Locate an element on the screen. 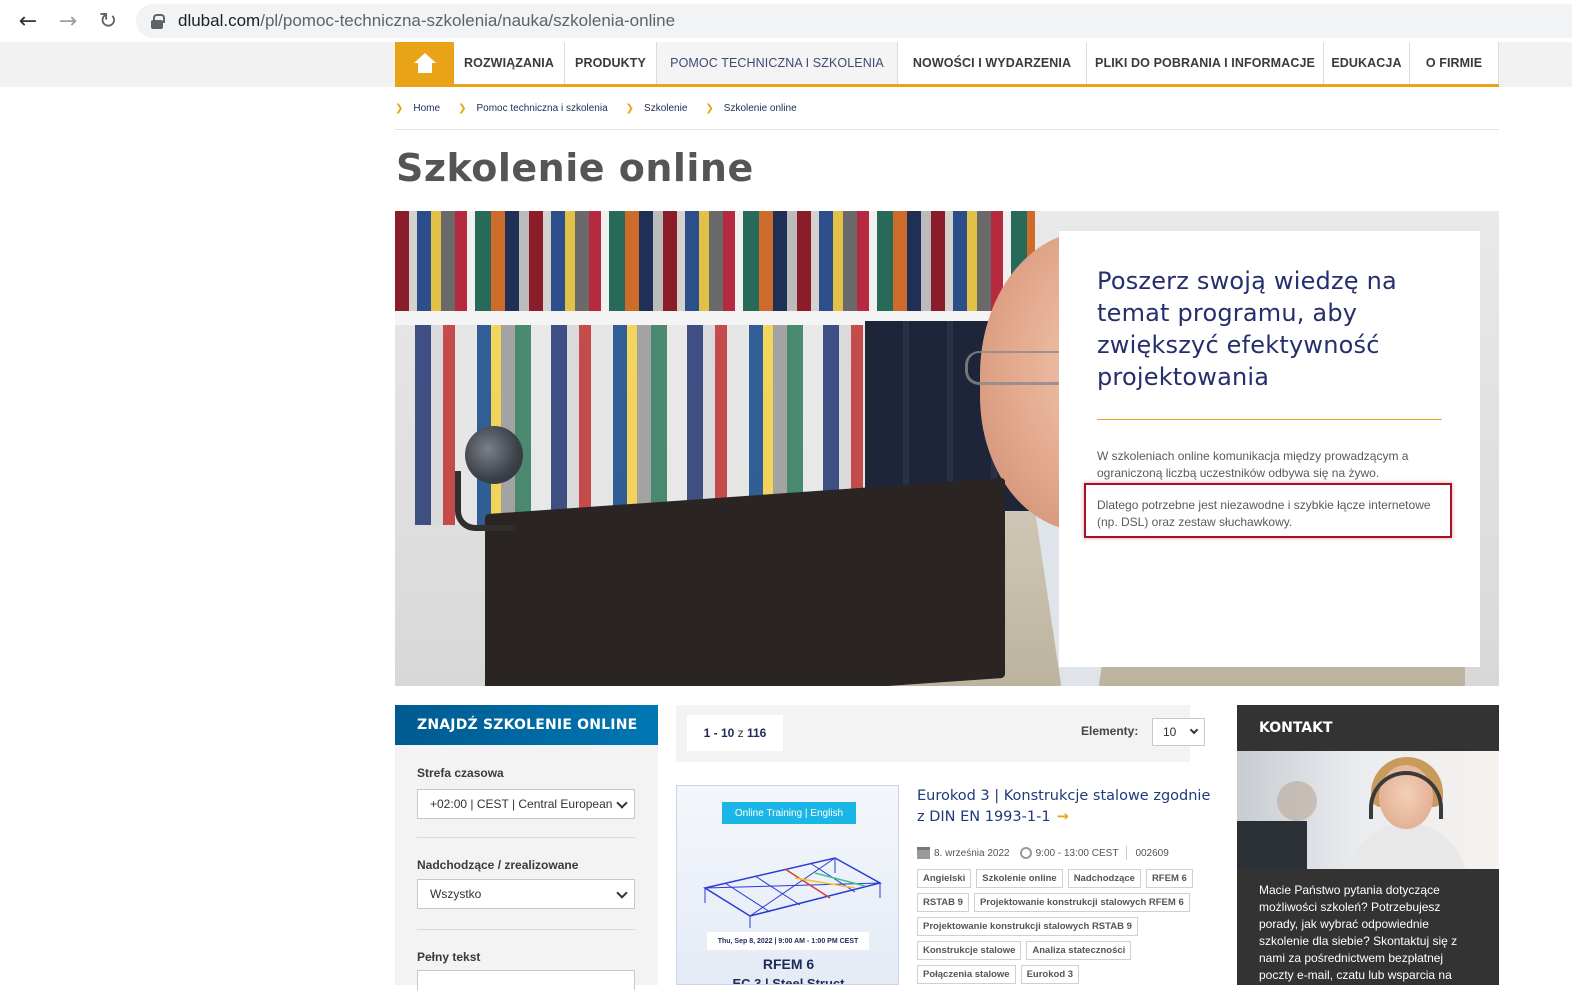 The width and height of the screenshot is (1572, 990). tag: Analiza stateczności is located at coordinates (1079, 950).